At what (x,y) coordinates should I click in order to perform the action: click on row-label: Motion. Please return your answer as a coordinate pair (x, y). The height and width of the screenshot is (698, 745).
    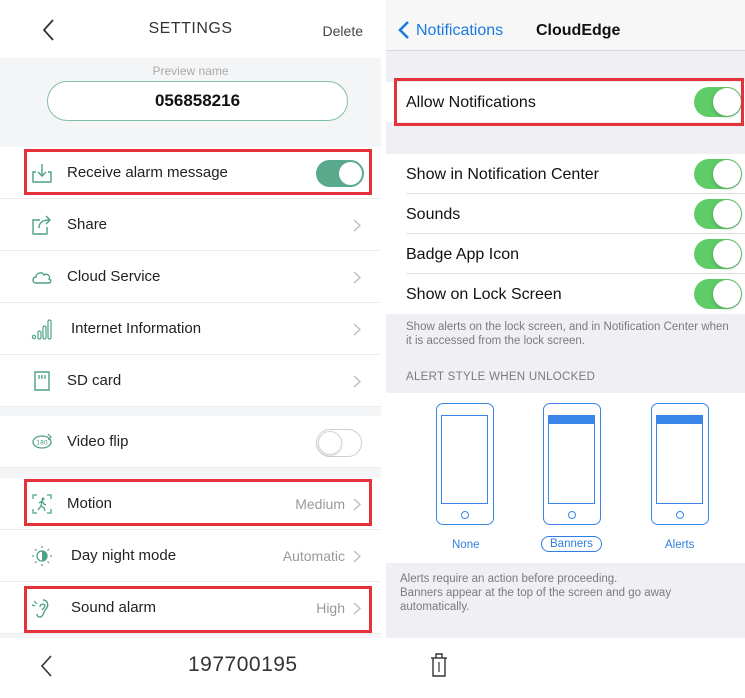
    Looking at the image, I should click on (90, 503).